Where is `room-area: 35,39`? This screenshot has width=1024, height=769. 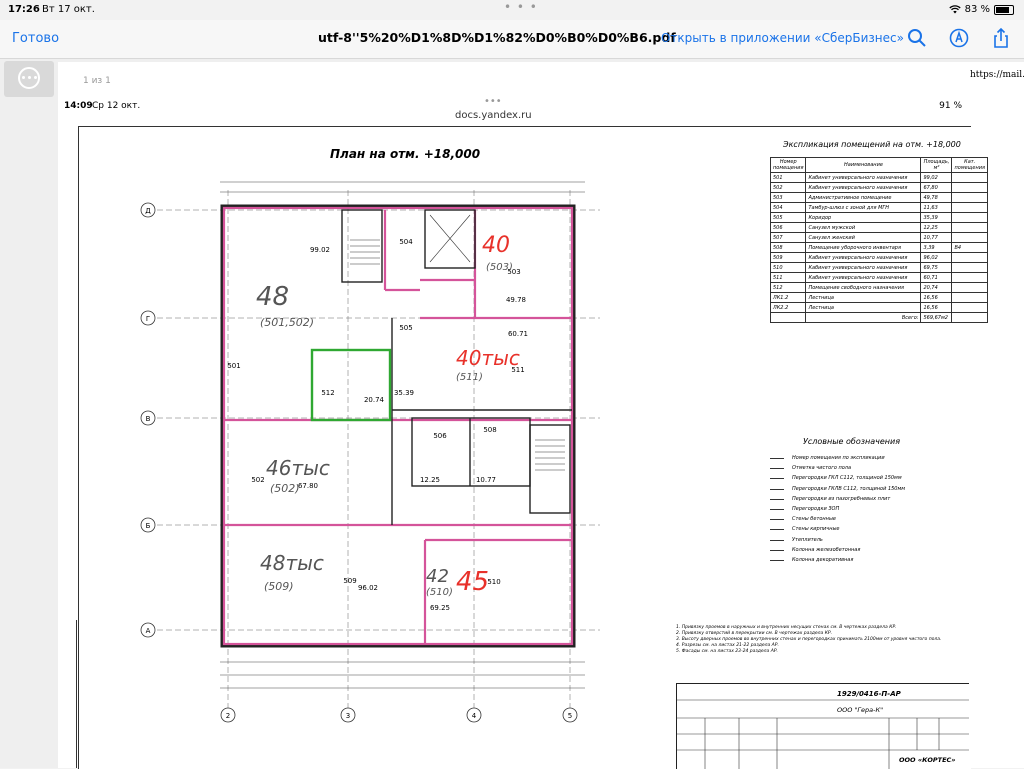 room-area: 35,39 is located at coordinates (936, 217).